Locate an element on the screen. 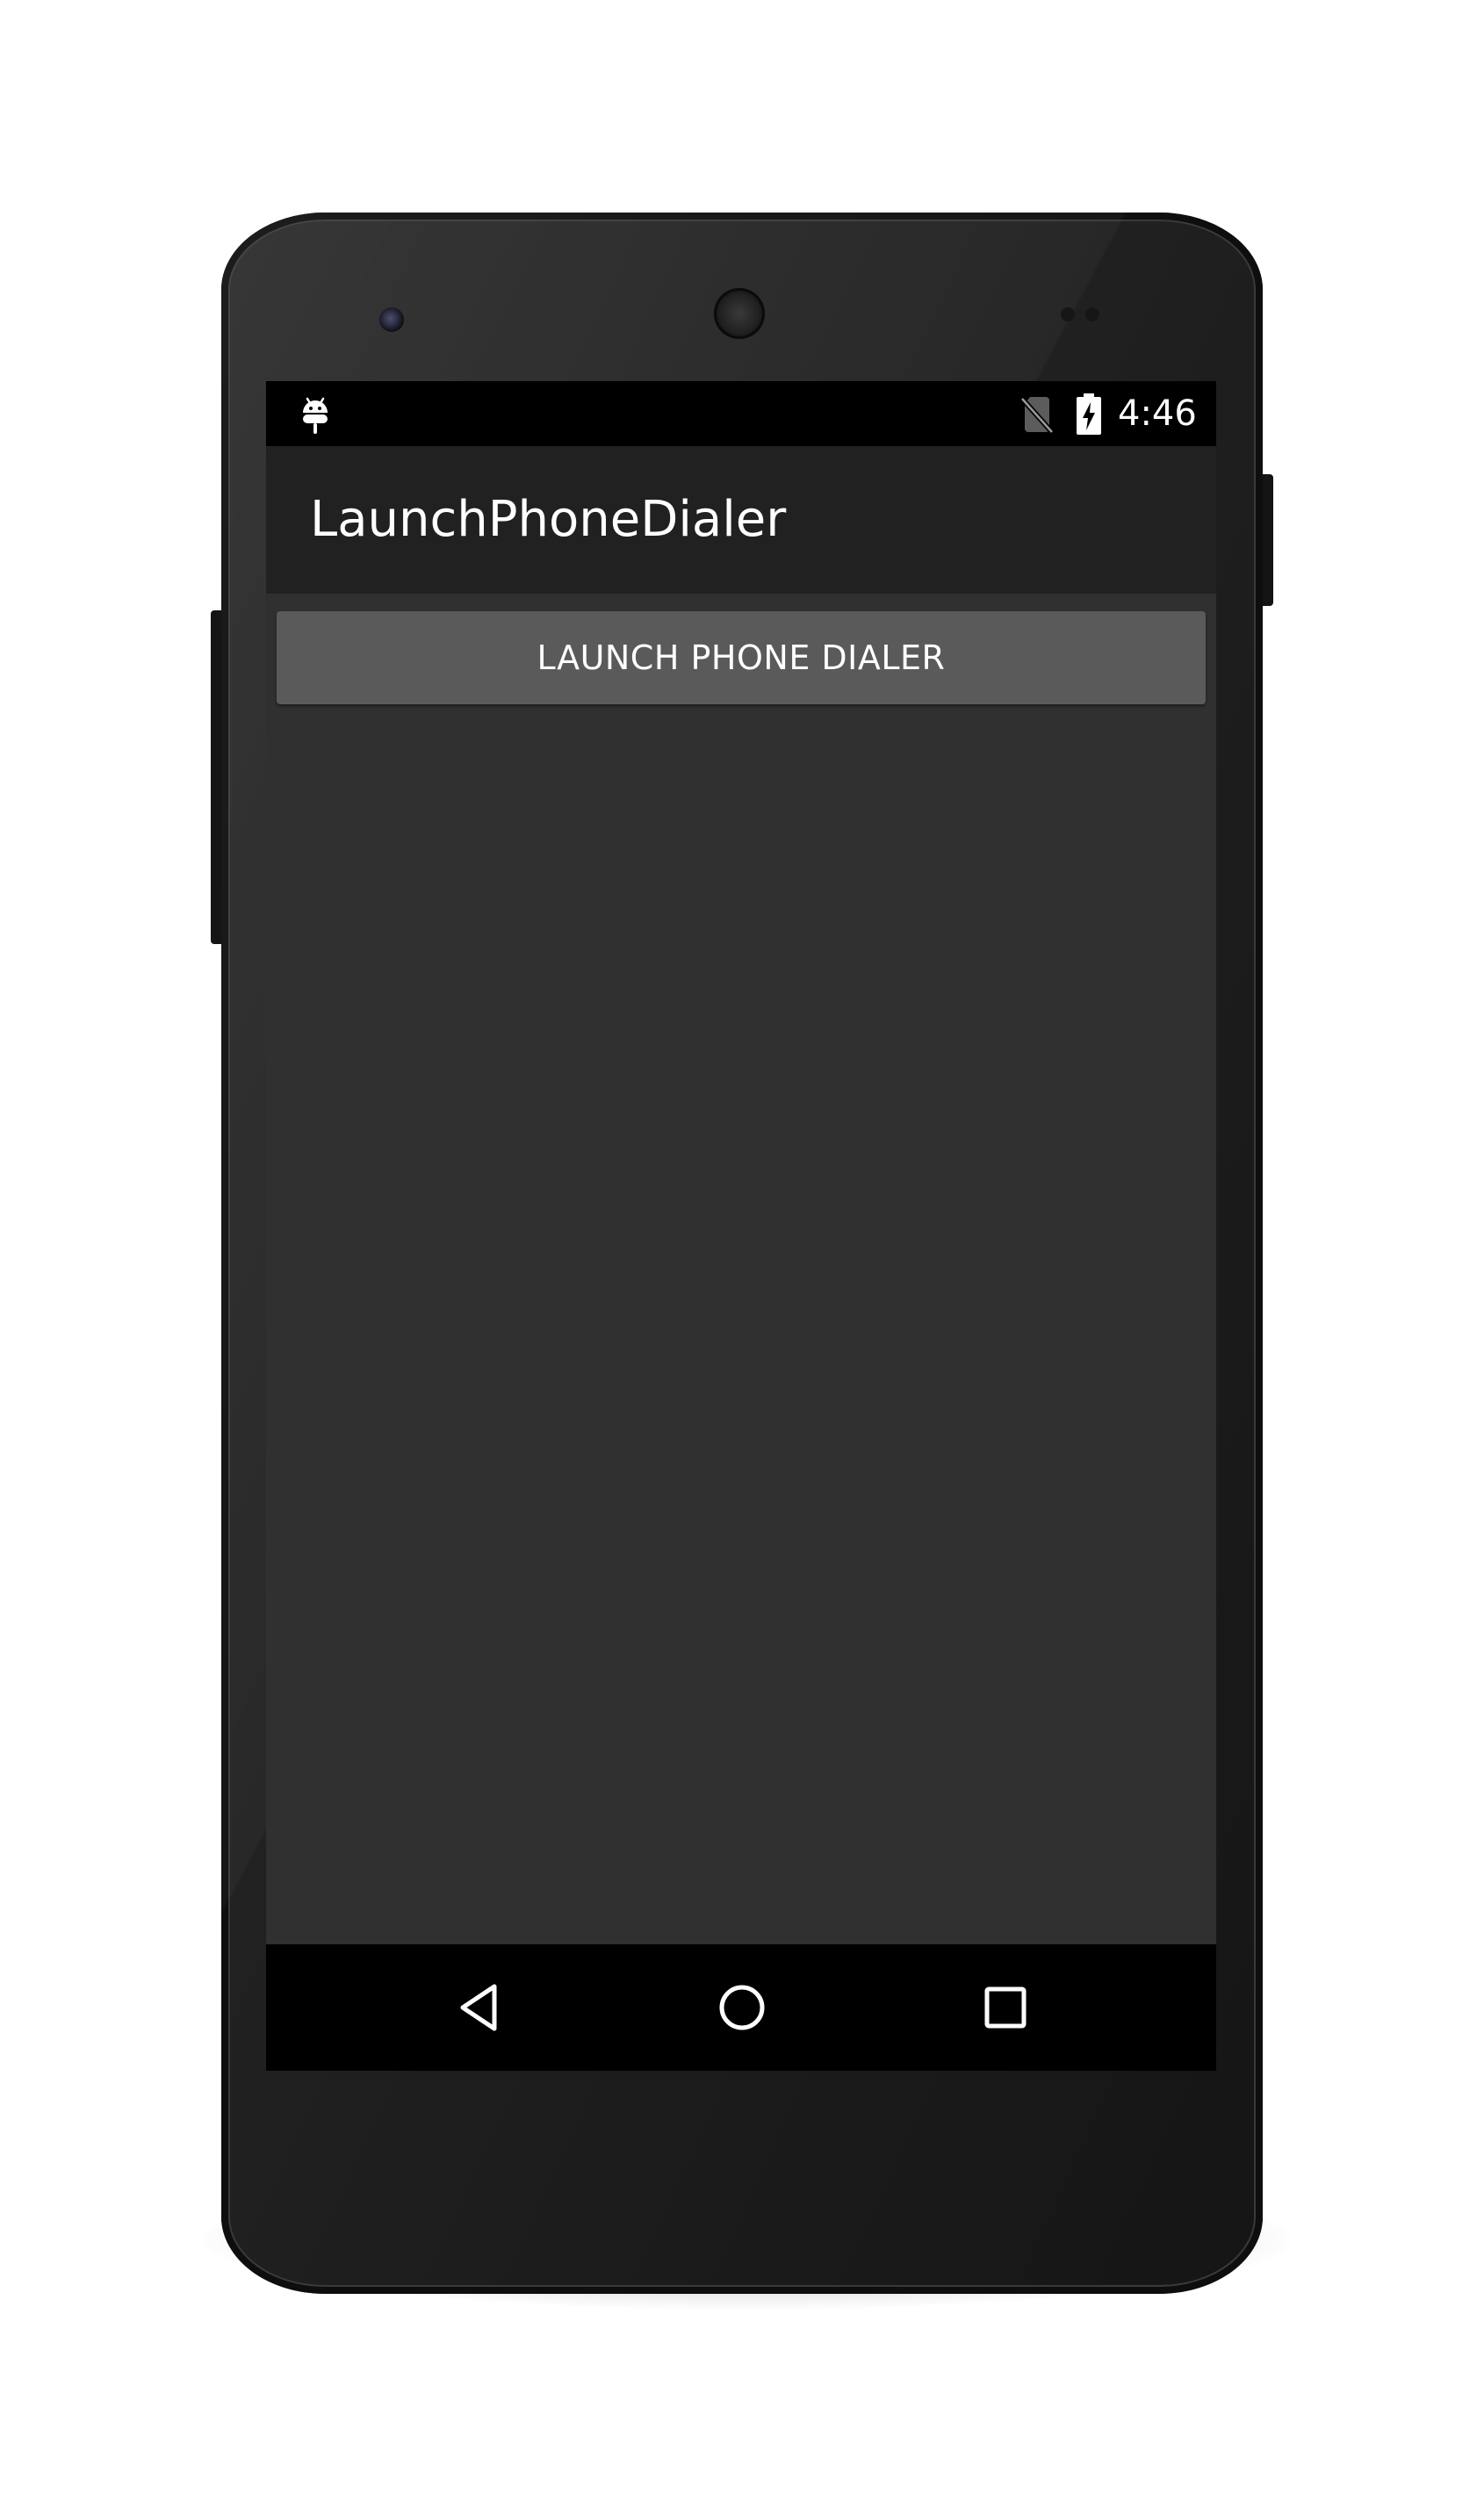 The width and height of the screenshot is (1484, 2509). status-time: 4:46 is located at coordinates (1157, 413).